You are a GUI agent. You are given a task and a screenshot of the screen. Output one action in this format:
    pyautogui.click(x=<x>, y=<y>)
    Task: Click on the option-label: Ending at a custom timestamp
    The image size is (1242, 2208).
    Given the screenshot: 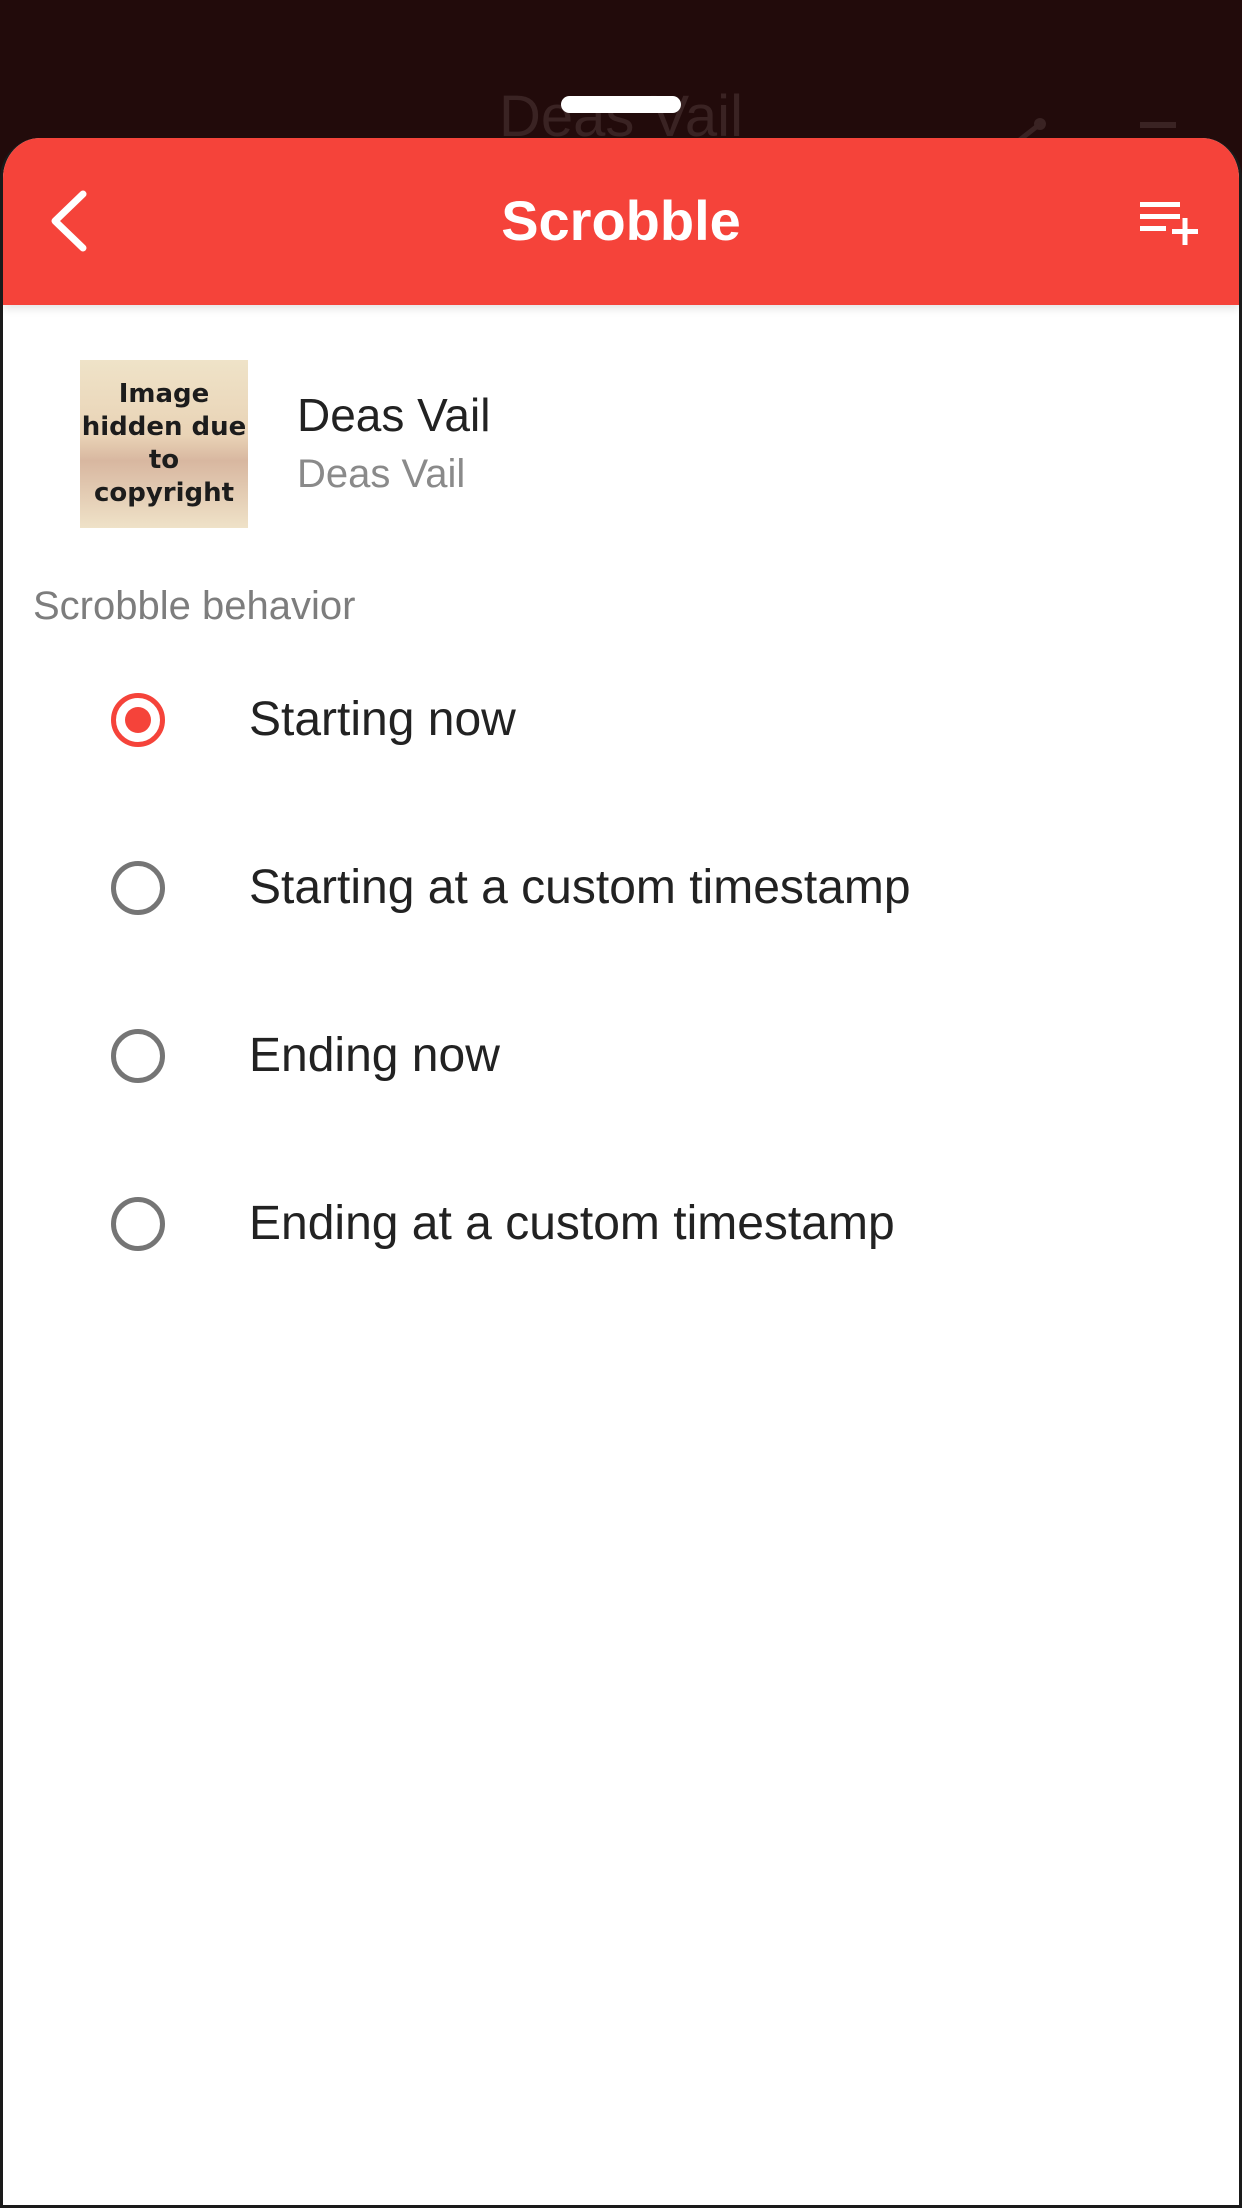 What is the action you would take?
    pyautogui.click(x=572, y=1223)
    